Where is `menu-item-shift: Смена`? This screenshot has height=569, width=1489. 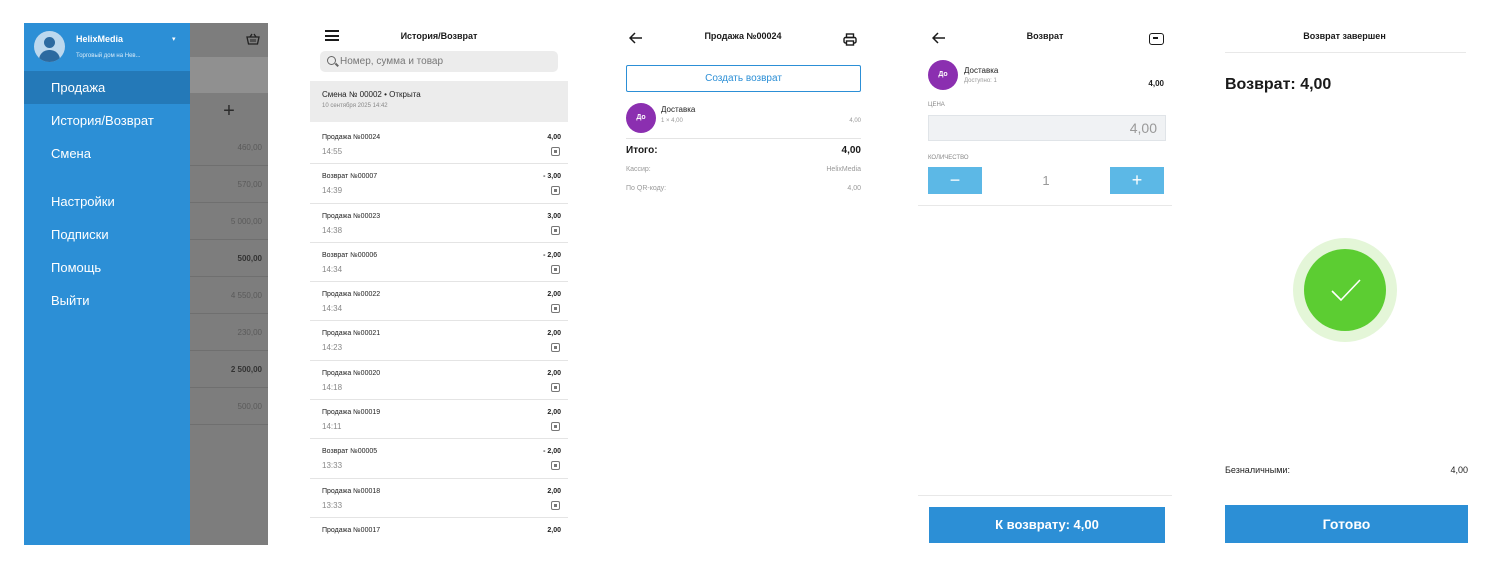
menu-item-shift: Смена is located at coordinates (107, 153).